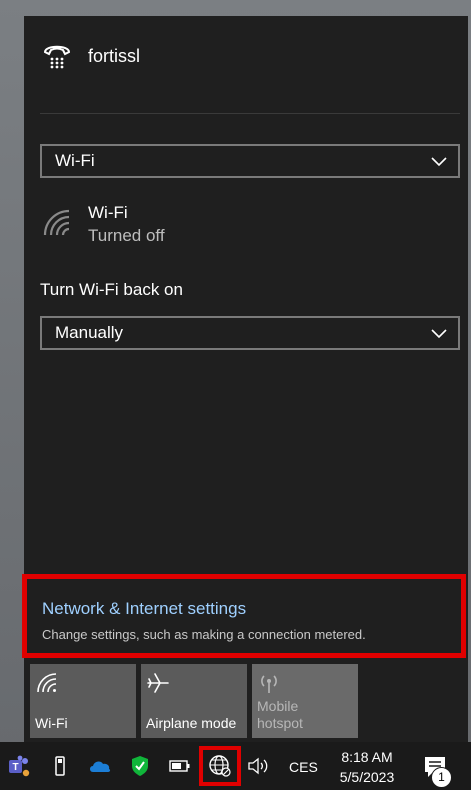  Describe the element at coordinates (235, 766) in the screenshot. I see `taskbar: T CES 8:18 AM 5/5/2023 1` at that location.